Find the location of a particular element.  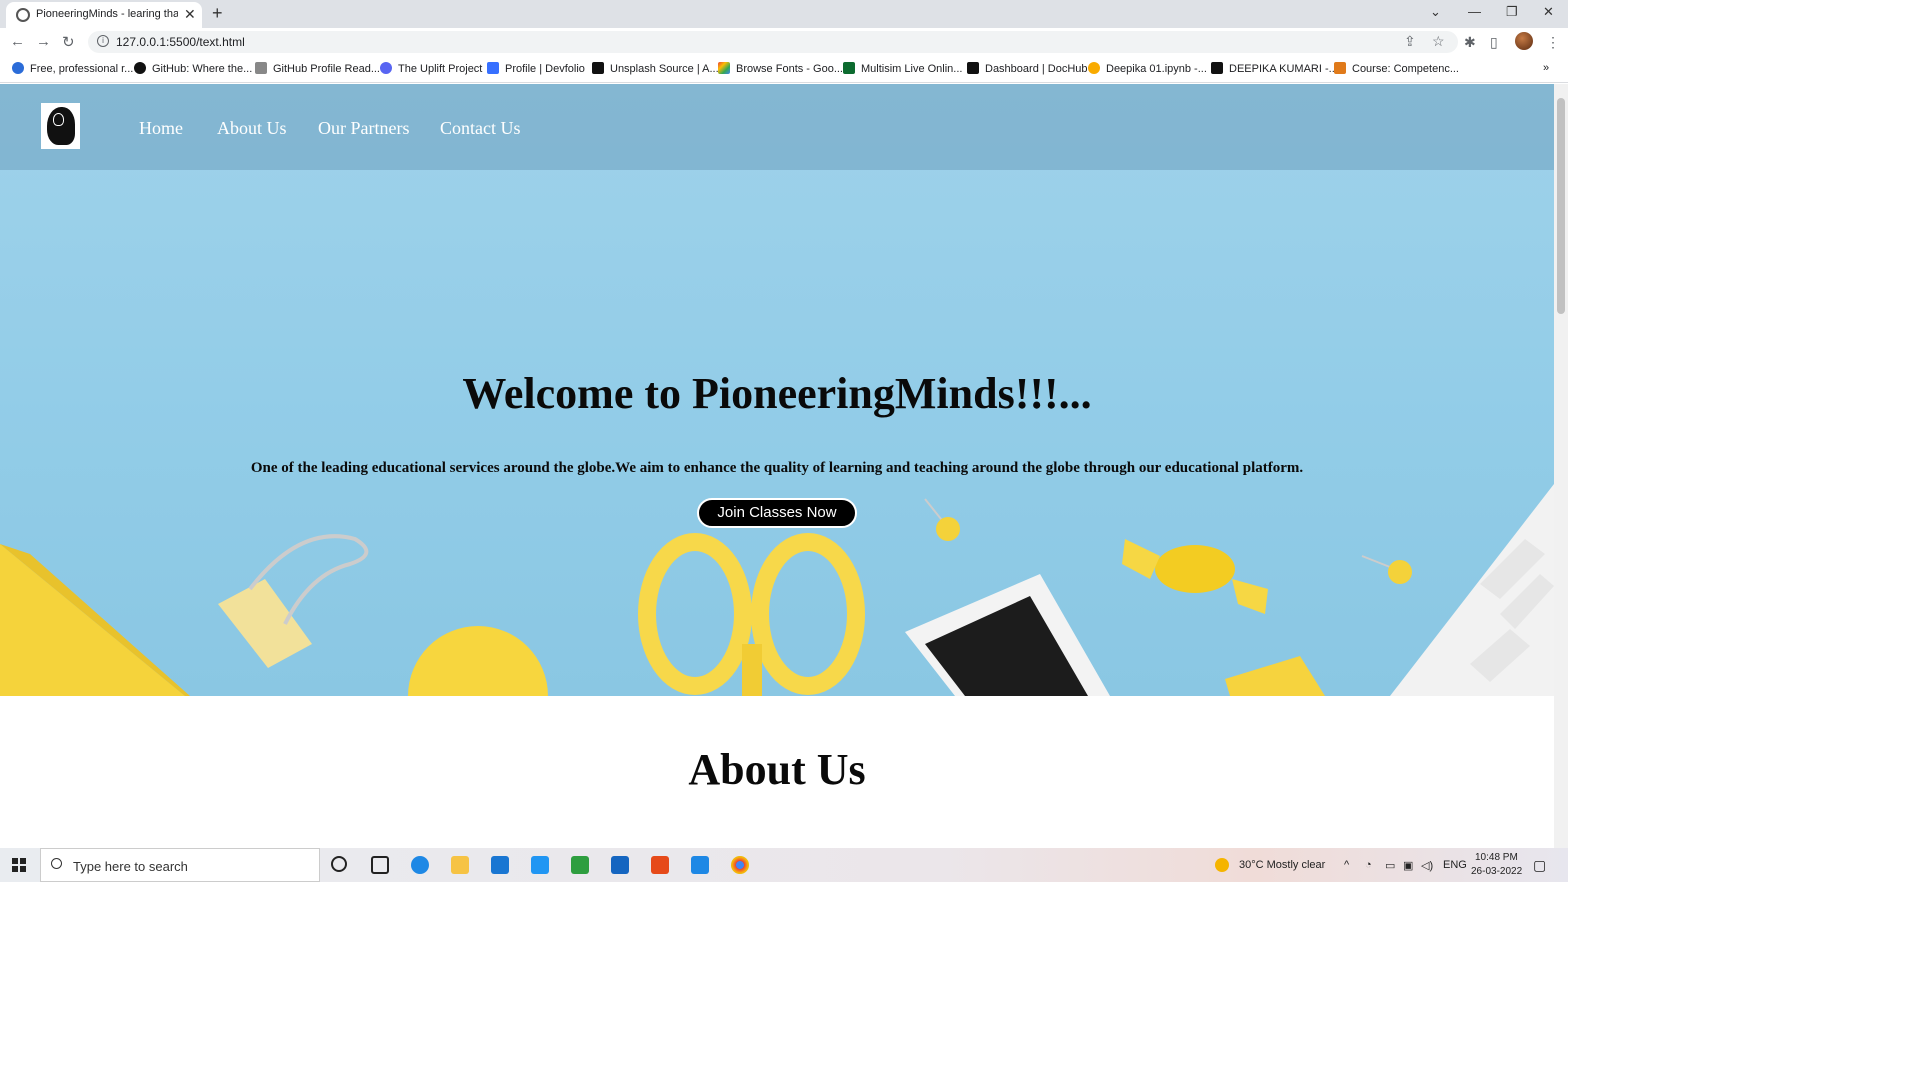

edge-icon is located at coordinates (420, 865).